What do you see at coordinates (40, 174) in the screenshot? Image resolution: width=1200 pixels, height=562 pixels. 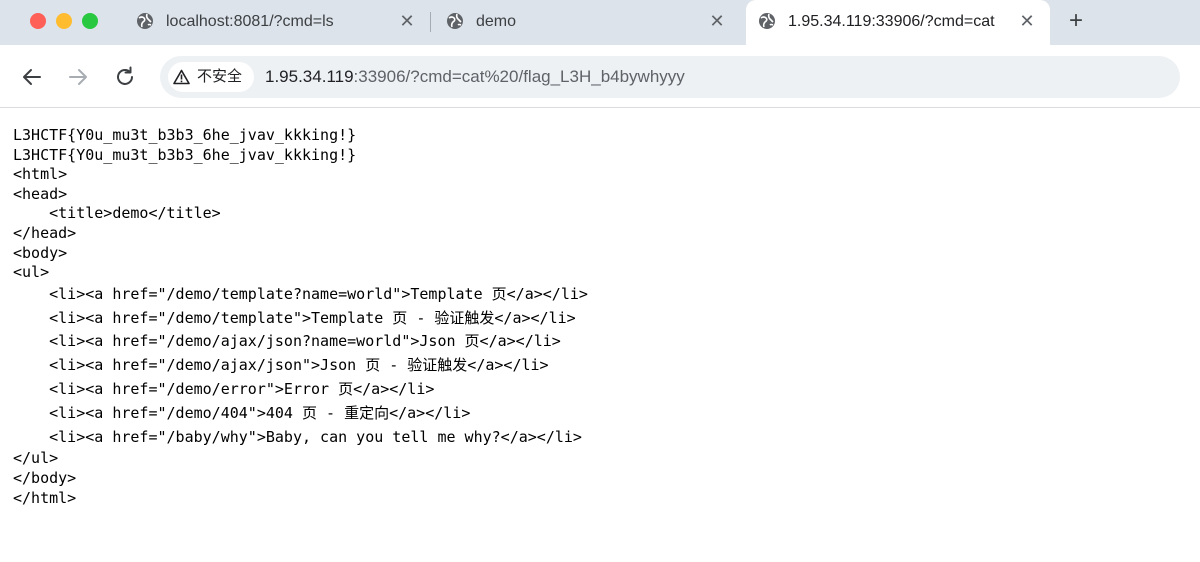 I see `source-line: <html>` at bounding box center [40, 174].